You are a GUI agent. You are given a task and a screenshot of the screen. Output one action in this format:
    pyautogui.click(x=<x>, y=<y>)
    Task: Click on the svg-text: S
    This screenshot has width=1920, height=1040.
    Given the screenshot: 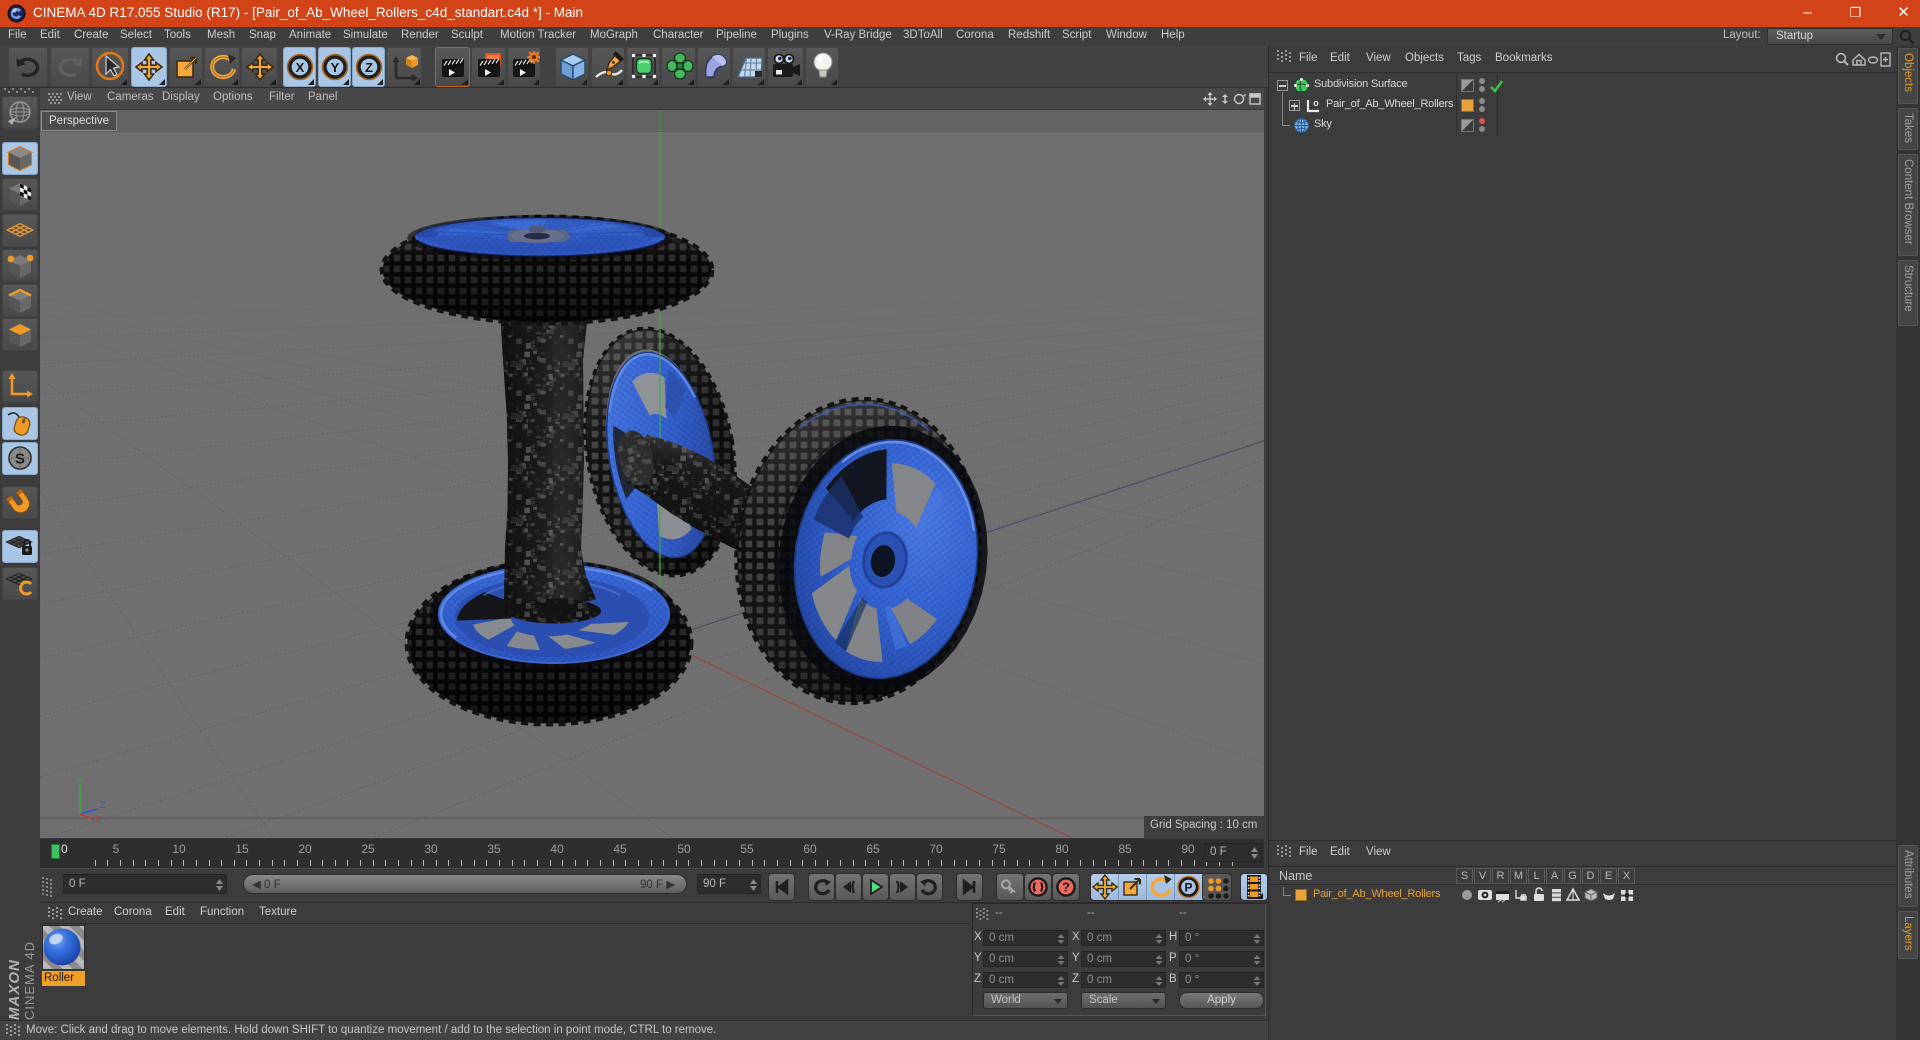 What is the action you would take?
    pyautogui.click(x=20, y=459)
    